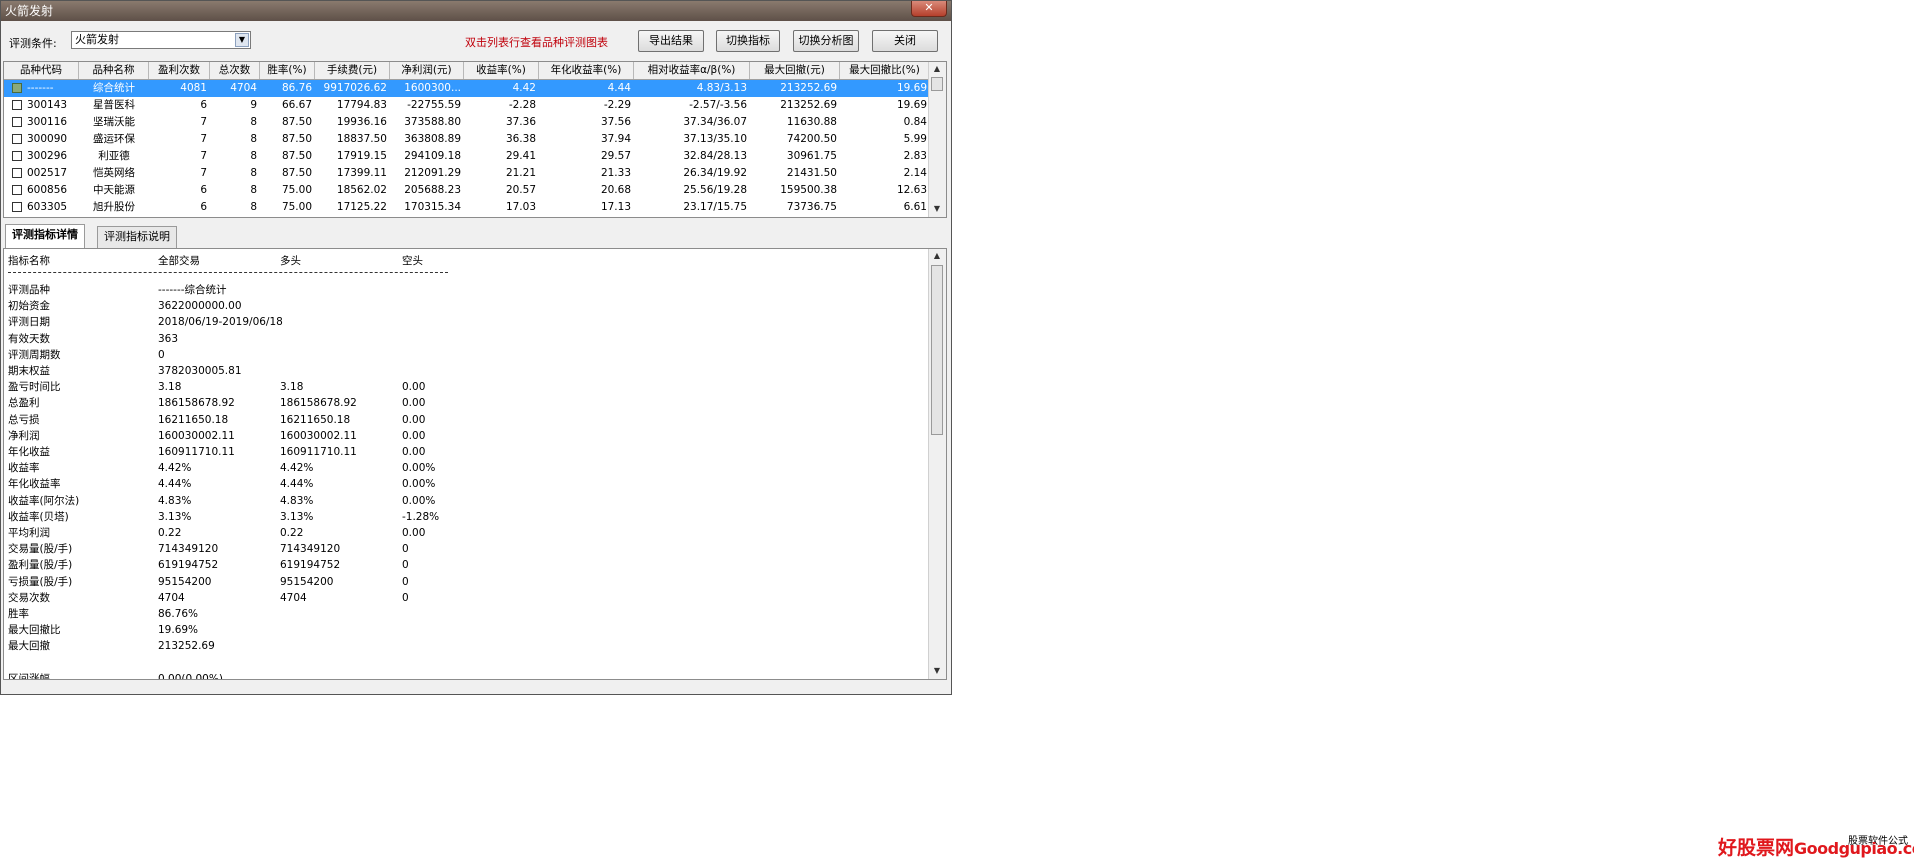  Describe the element at coordinates (586, 70) in the screenshot. I see `column-header-annual-return: 年化收益率(%)` at that location.